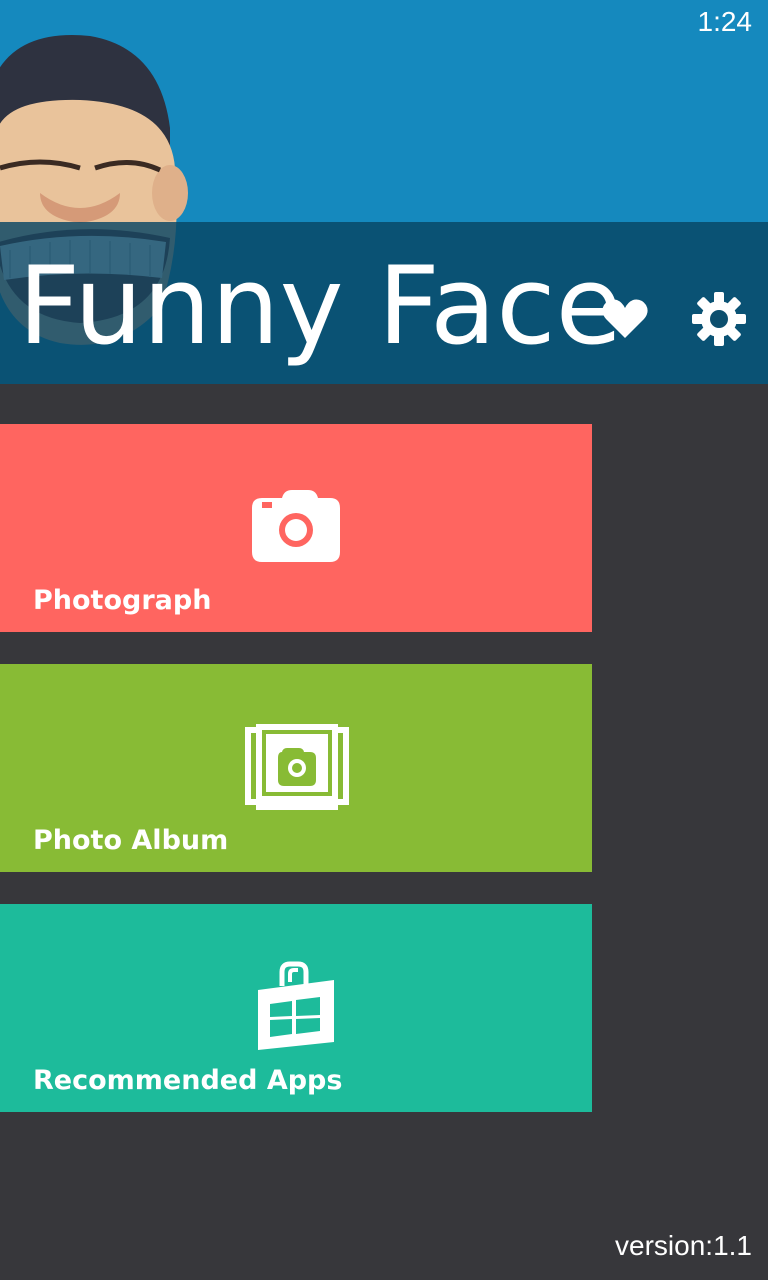 This screenshot has width=768, height=1280. Describe the element at coordinates (725, 21) in the screenshot. I see `status-time: 1:24` at that location.